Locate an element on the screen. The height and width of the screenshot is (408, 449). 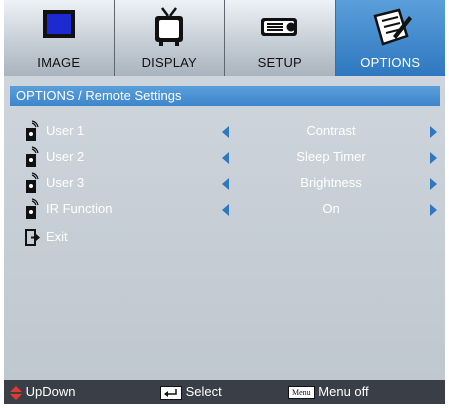
user-2-label: User 2 is located at coordinates (65, 156).